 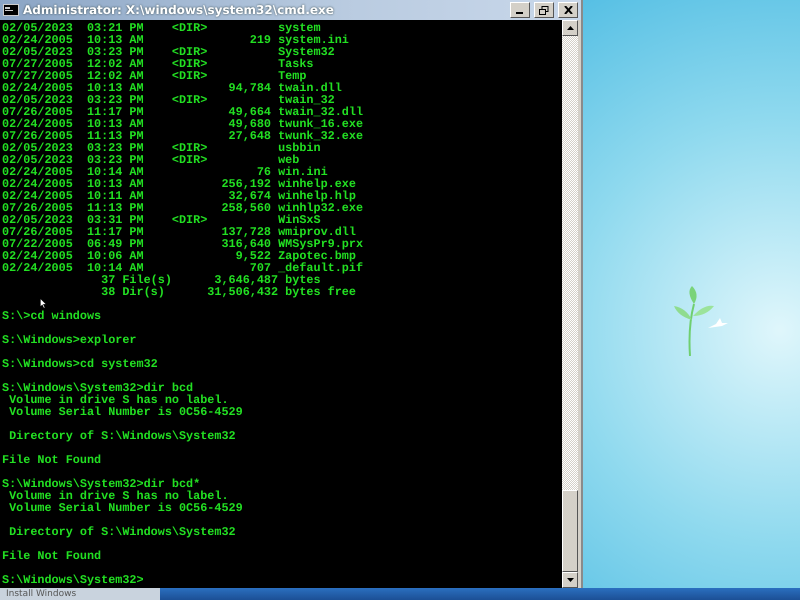 I want to click on scrollbar, so click(x=570, y=304).